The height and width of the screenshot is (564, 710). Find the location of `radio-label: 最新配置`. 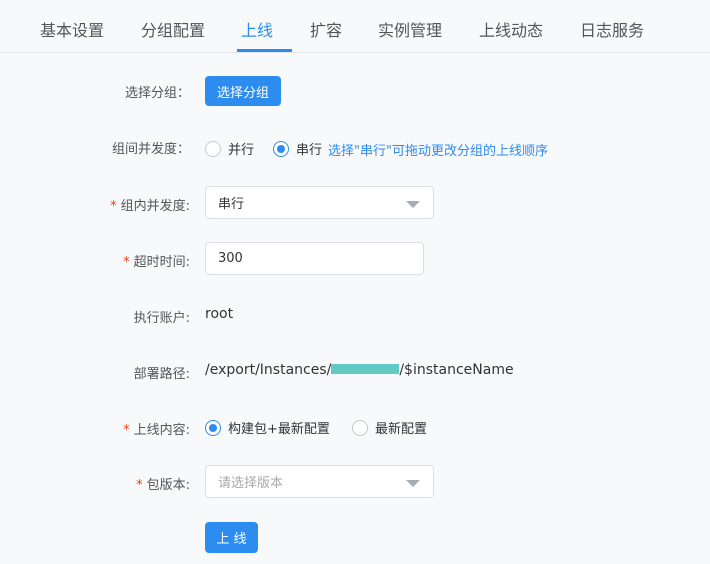

radio-label: 最新配置 is located at coordinates (401, 429).